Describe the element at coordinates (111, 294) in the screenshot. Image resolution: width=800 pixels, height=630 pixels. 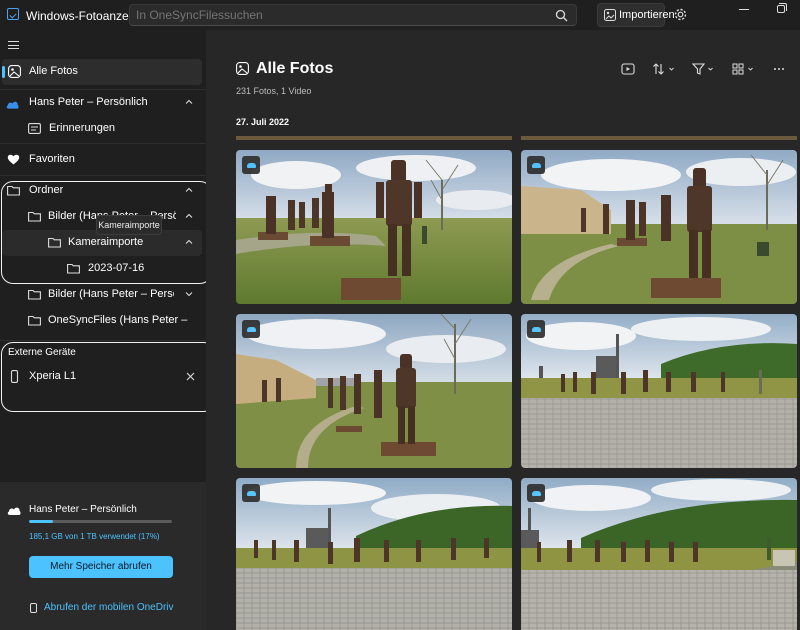
I see `sidebar-item-label: Bilder (Hans Peter – Persönlich)` at that location.